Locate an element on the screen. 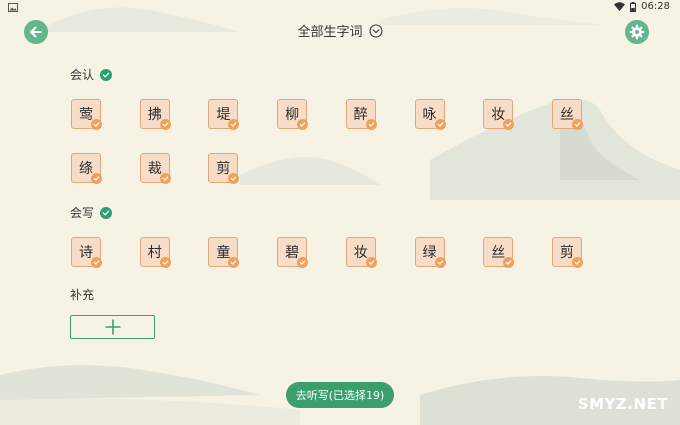 This screenshot has width=680, height=425. char-tile: 莺 is located at coordinates (86, 114).